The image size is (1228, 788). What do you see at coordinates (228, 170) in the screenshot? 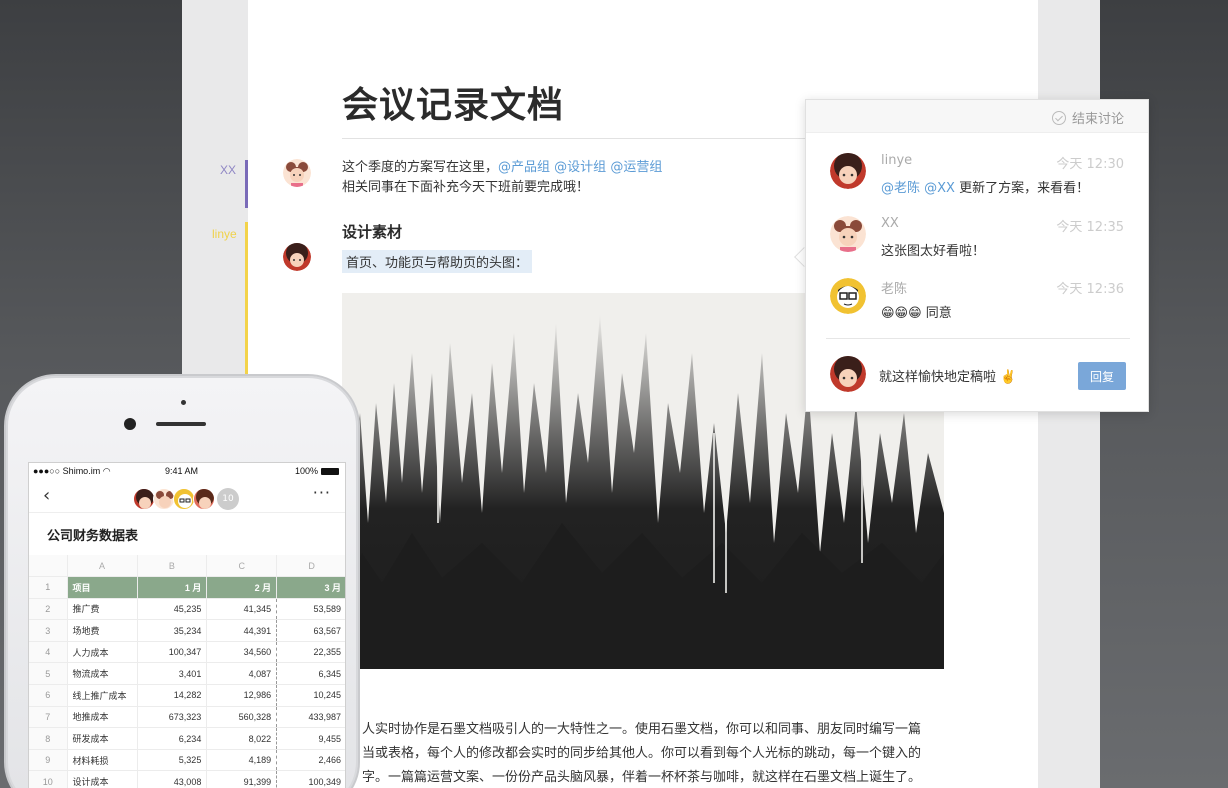
I see `cursor-label-xx: XX` at bounding box center [228, 170].